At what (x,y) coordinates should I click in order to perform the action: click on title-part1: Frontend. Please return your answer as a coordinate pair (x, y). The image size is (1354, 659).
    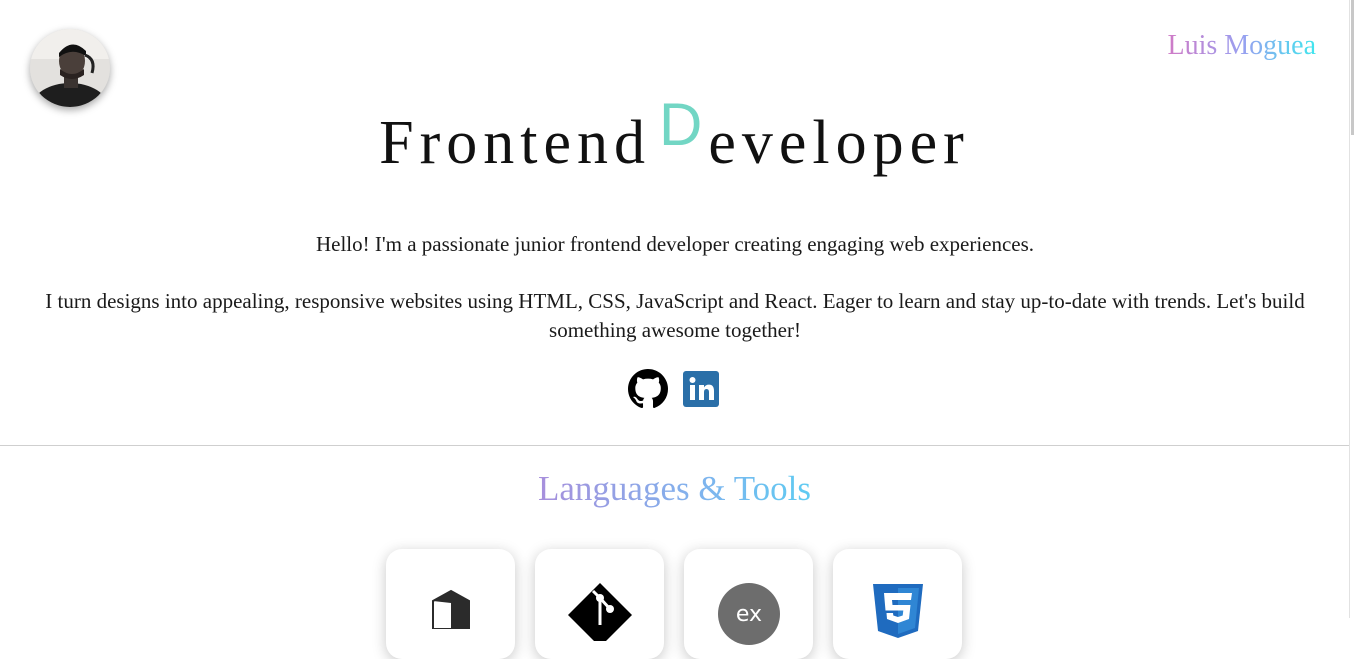
    Looking at the image, I should click on (515, 143).